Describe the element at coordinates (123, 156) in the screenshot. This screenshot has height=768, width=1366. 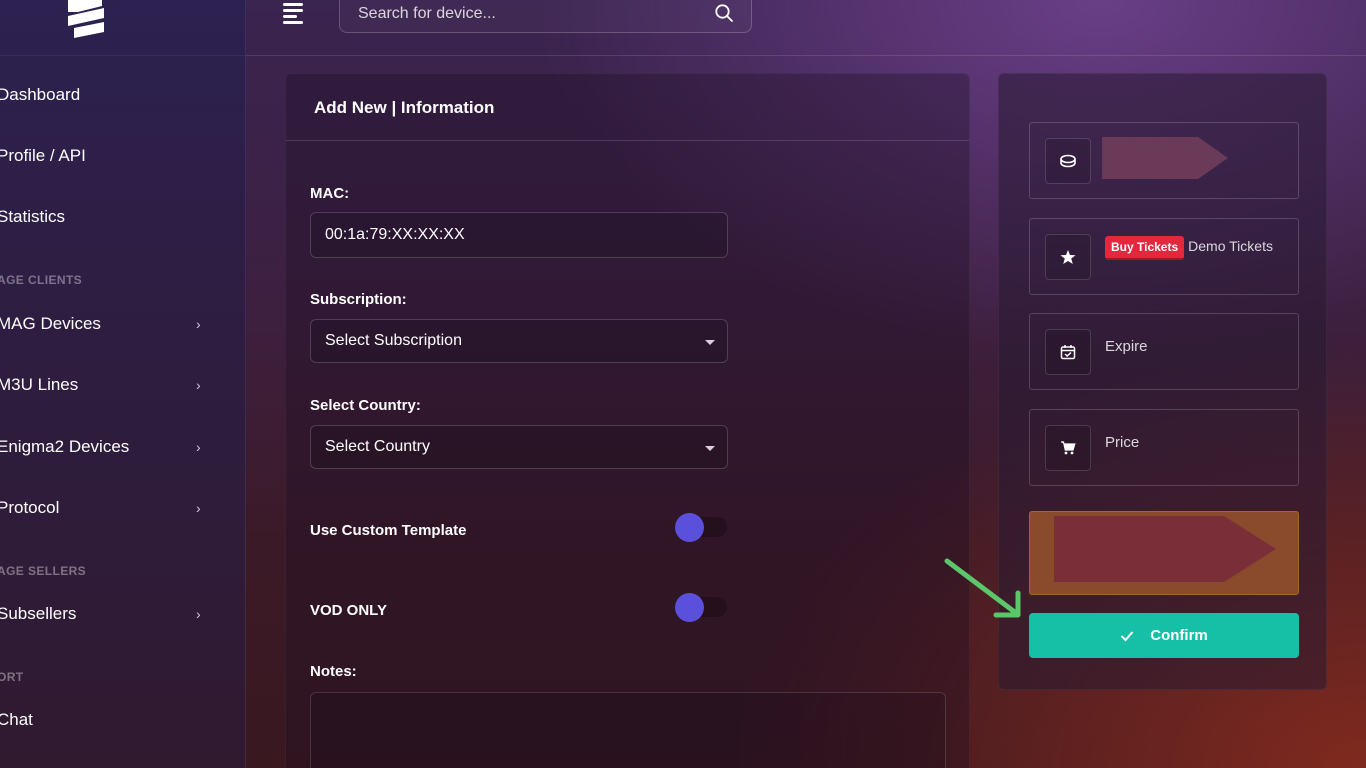
I see `sidebar-item-profile-api: Profile / API` at that location.